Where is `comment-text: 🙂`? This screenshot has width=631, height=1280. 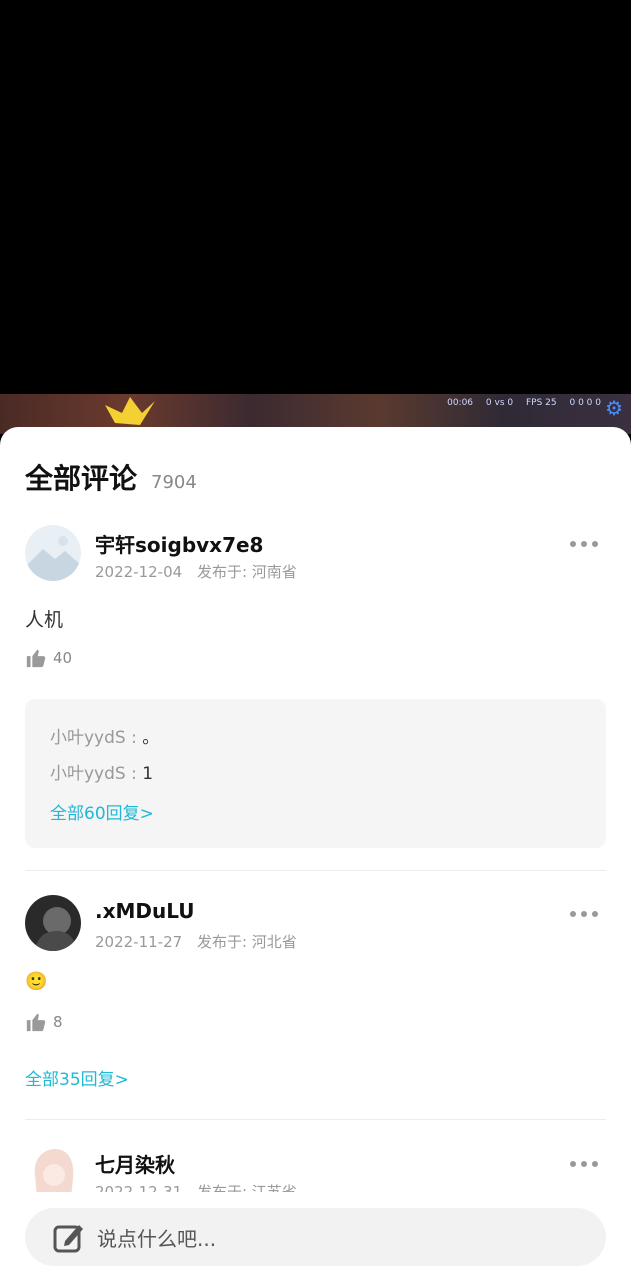 comment-text: 🙂 is located at coordinates (36, 981).